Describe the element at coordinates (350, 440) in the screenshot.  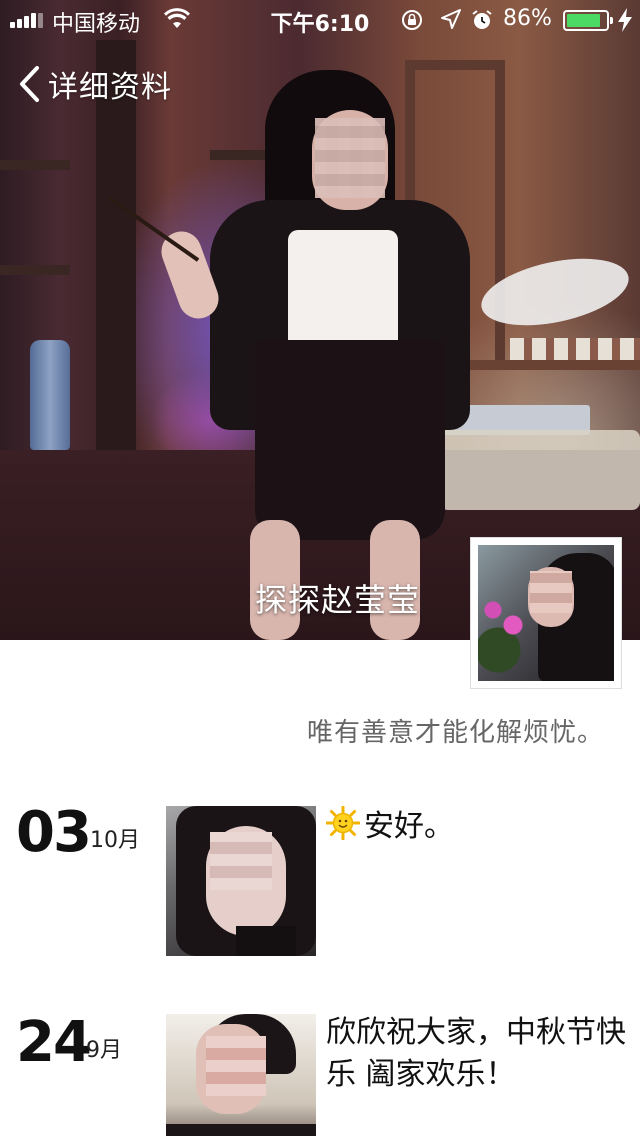
I see `person-skirt` at that location.